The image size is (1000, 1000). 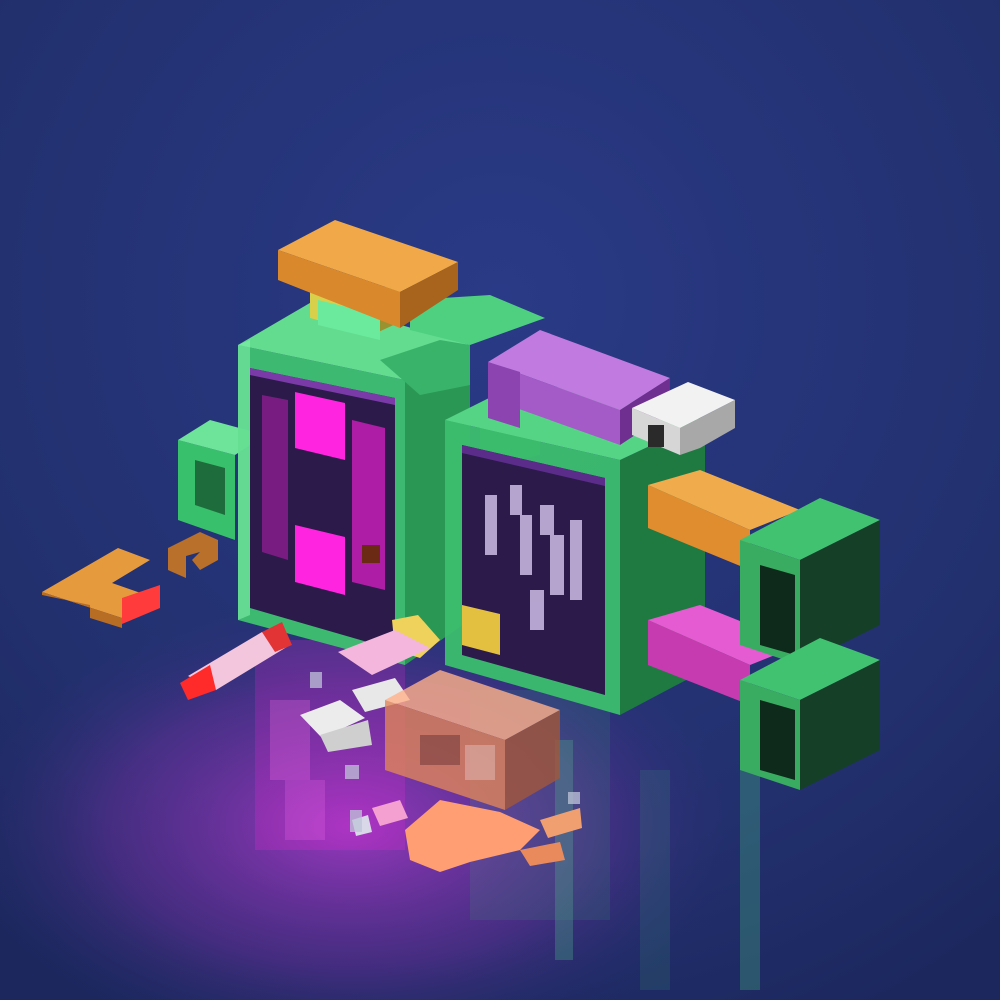 What do you see at coordinates (356, 821) in the screenshot?
I see `grey-cube-b` at bounding box center [356, 821].